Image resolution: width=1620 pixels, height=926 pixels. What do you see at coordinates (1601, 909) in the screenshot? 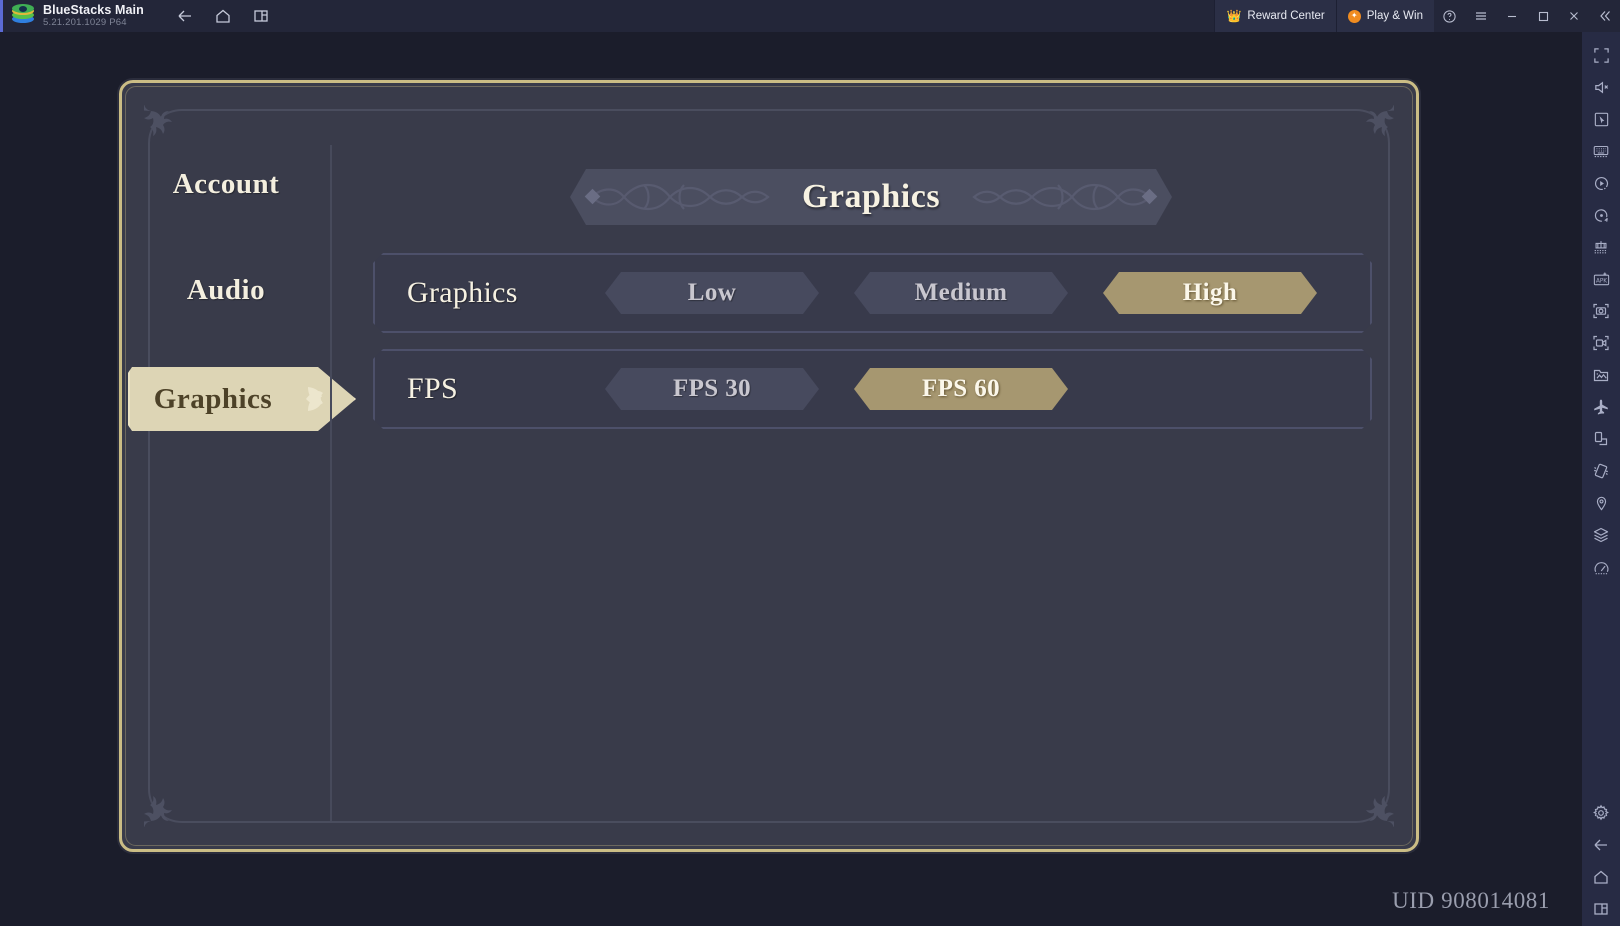
I see `android-recents-button` at bounding box center [1601, 909].